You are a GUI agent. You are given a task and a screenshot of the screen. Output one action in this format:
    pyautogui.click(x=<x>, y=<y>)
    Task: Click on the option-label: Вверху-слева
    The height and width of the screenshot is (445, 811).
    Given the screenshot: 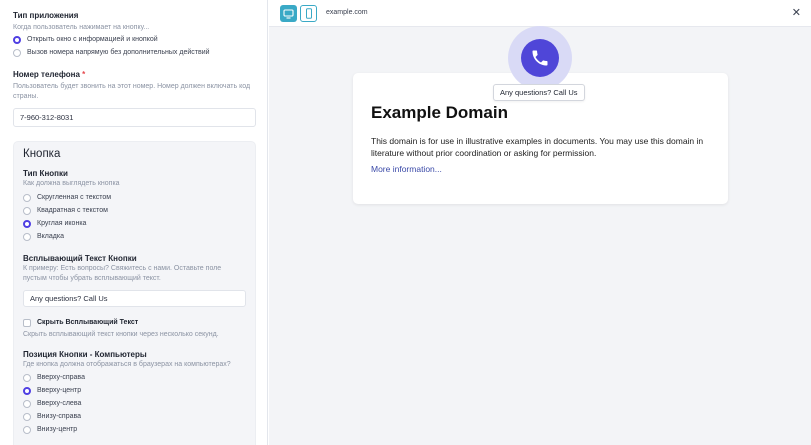 What is the action you would take?
    pyautogui.click(x=59, y=403)
    